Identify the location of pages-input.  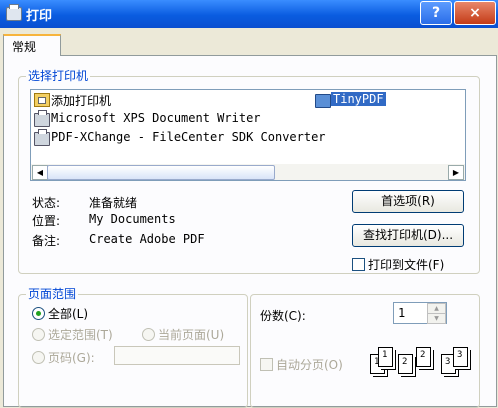
(177, 355).